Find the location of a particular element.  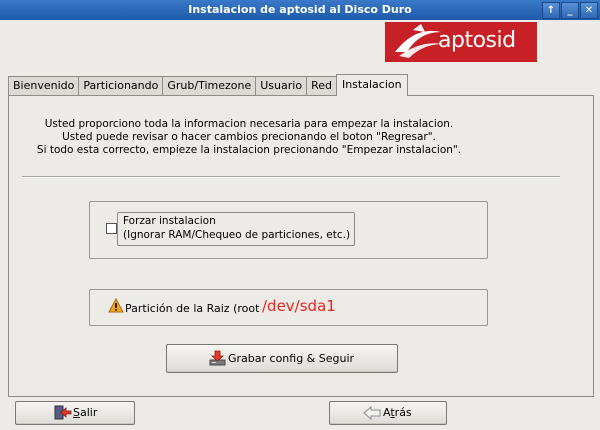

aptosid-logo: aptosid is located at coordinates (461, 42).